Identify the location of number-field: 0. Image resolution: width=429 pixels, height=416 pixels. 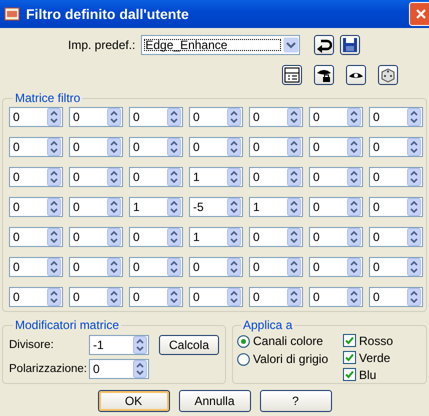
(119, 369).